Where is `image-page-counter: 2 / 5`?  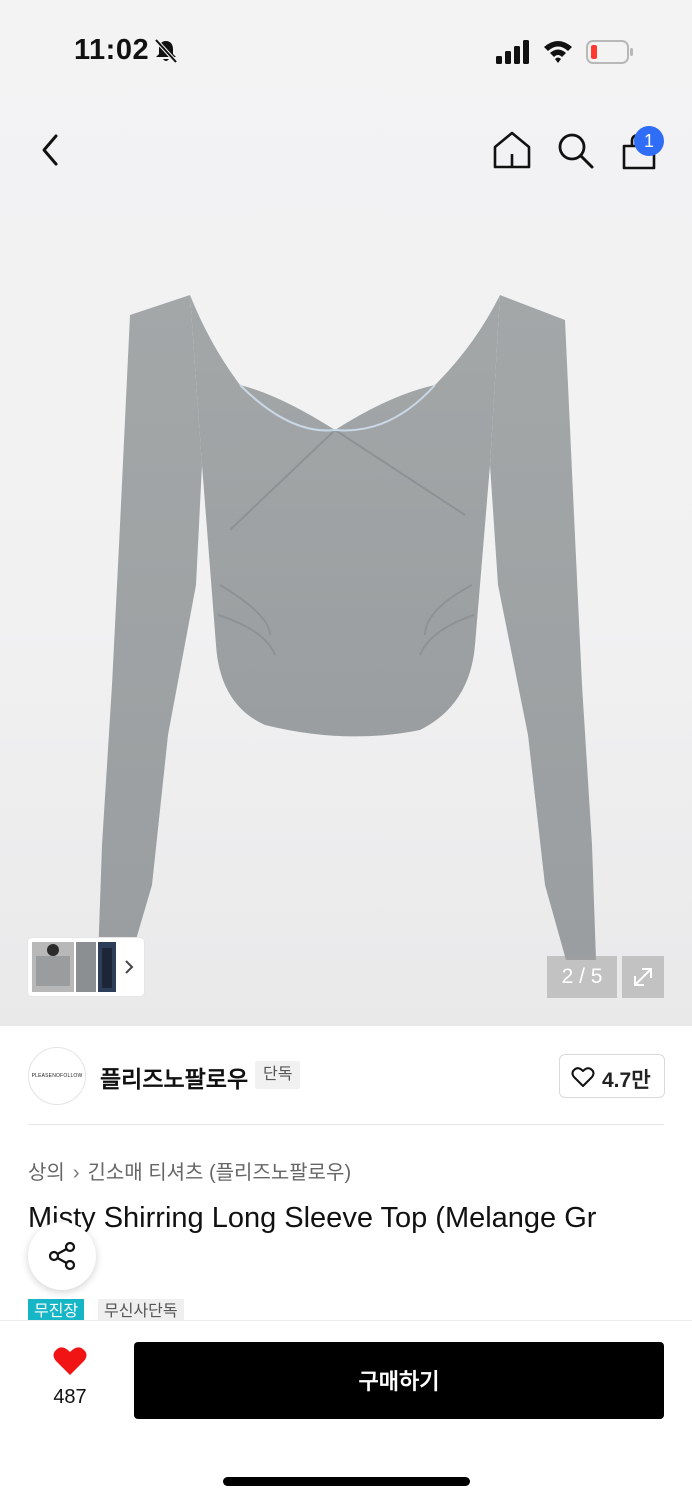 image-page-counter: 2 / 5 is located at coordinates (582, 977).